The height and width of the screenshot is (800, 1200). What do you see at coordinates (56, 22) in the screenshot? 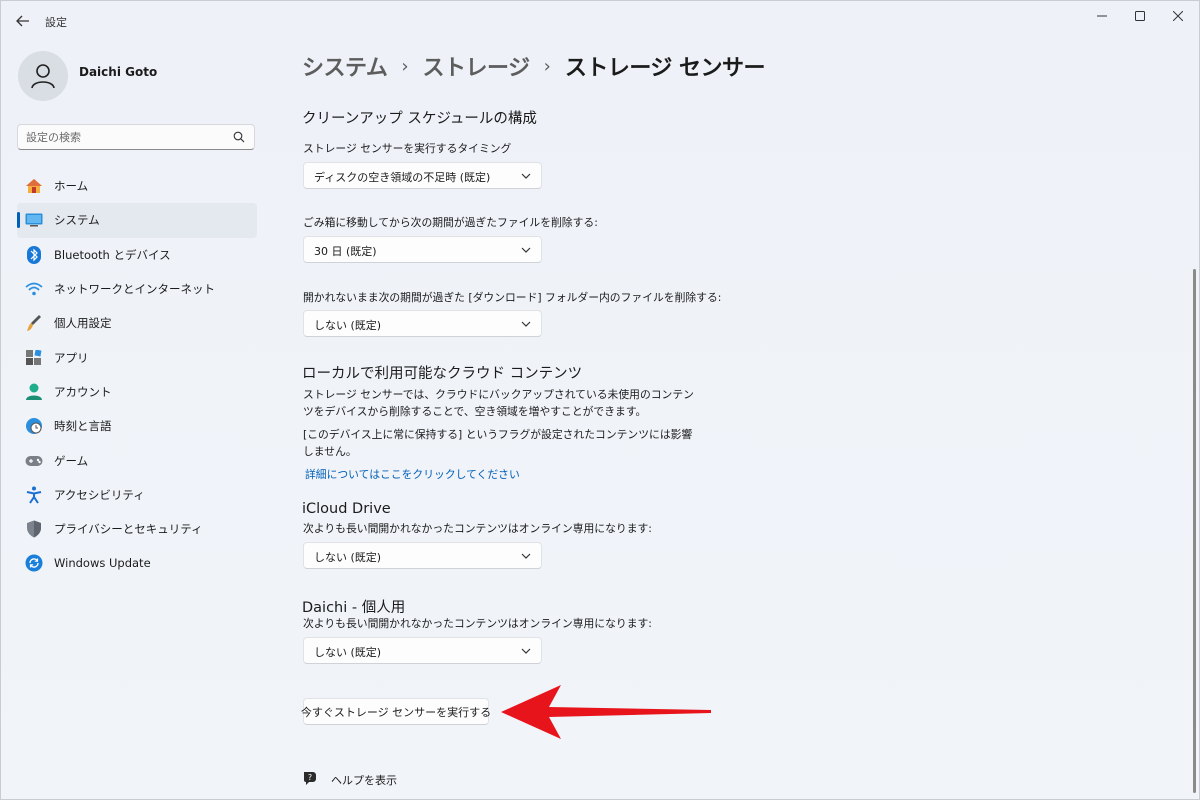
I see `app-title: 設定` at bounding box center [56, 22].